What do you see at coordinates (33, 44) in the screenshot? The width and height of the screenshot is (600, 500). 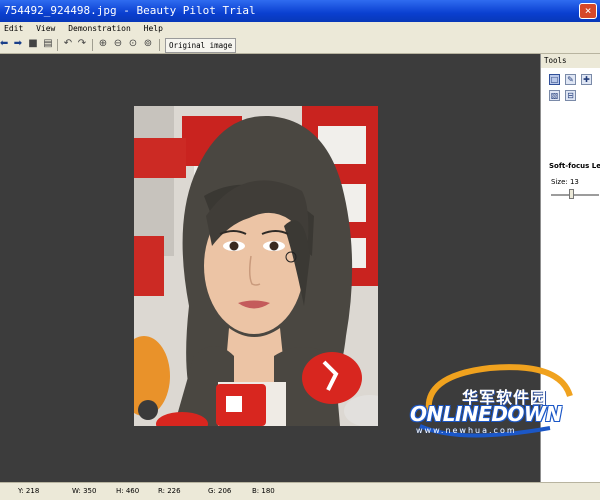 I see `save-icon: ■` at bounding box center [33, 44].